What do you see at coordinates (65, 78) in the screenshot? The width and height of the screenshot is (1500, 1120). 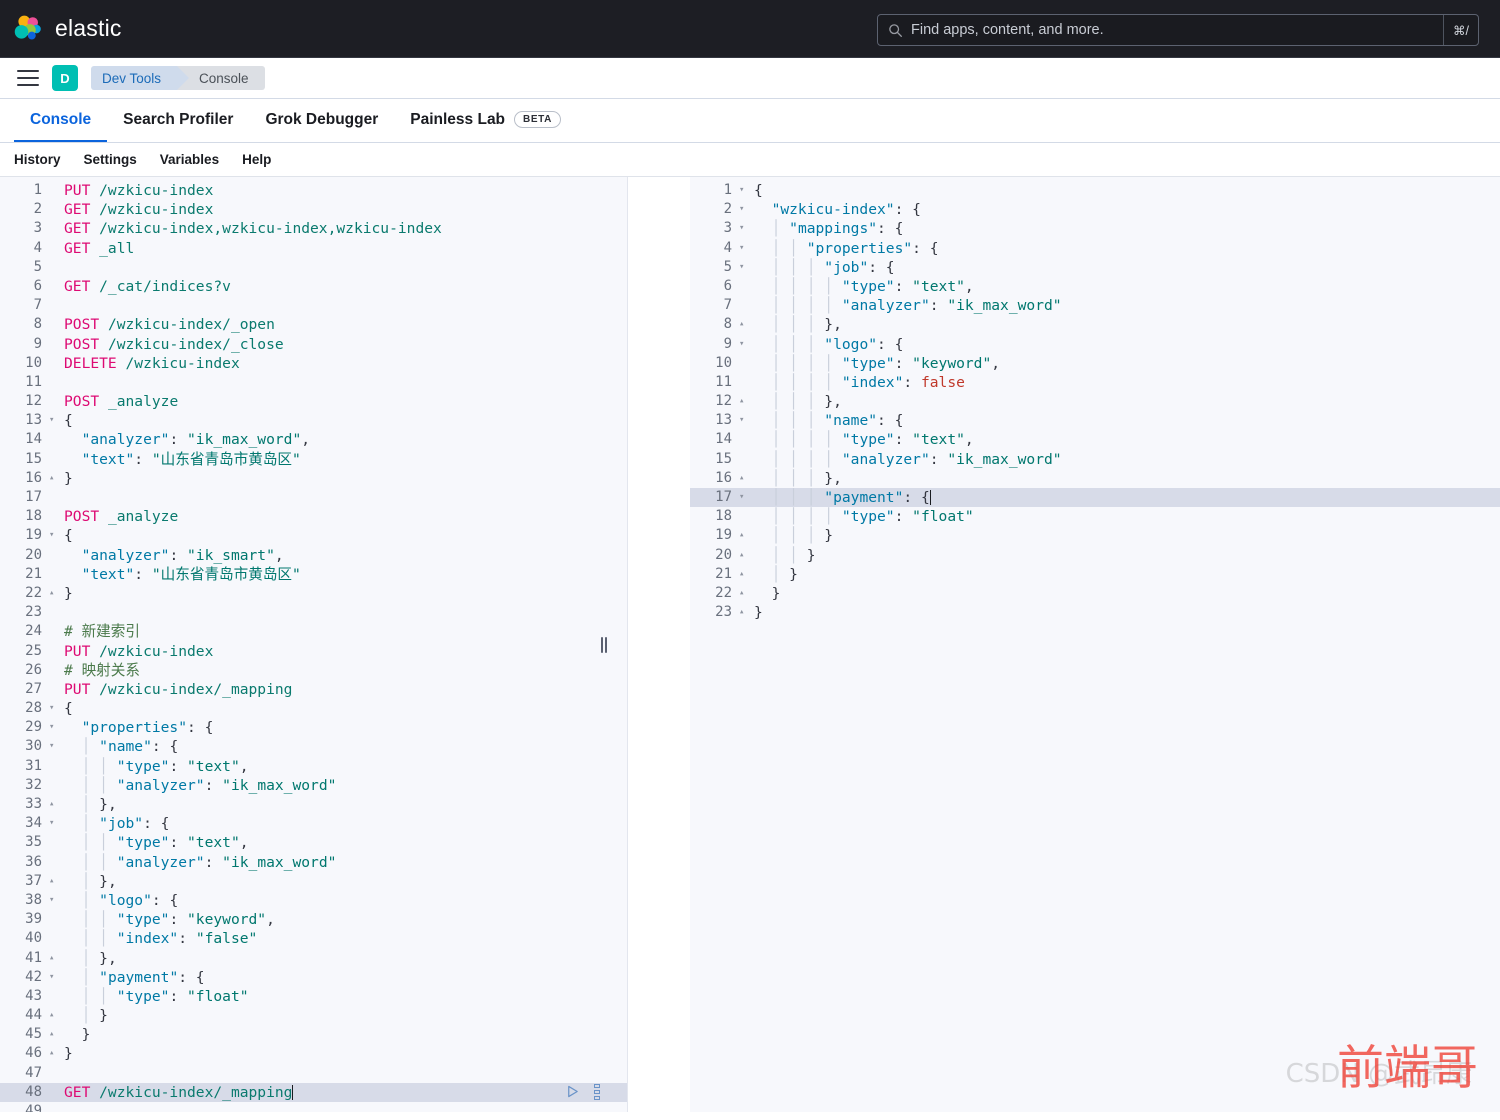 I see `space-avatar: D` at bounding box center [65, 78].